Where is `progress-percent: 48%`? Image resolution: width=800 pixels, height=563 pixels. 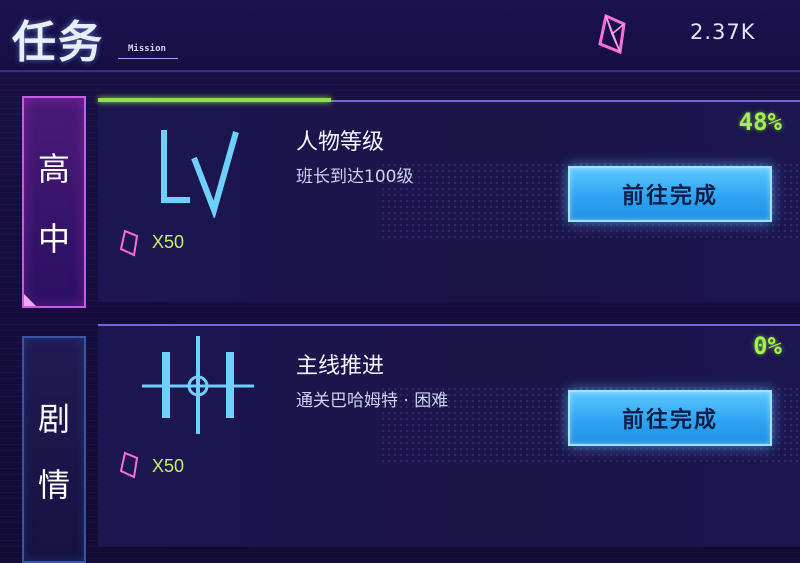
progress-percent: 48% is located at coordinates (760, 122).